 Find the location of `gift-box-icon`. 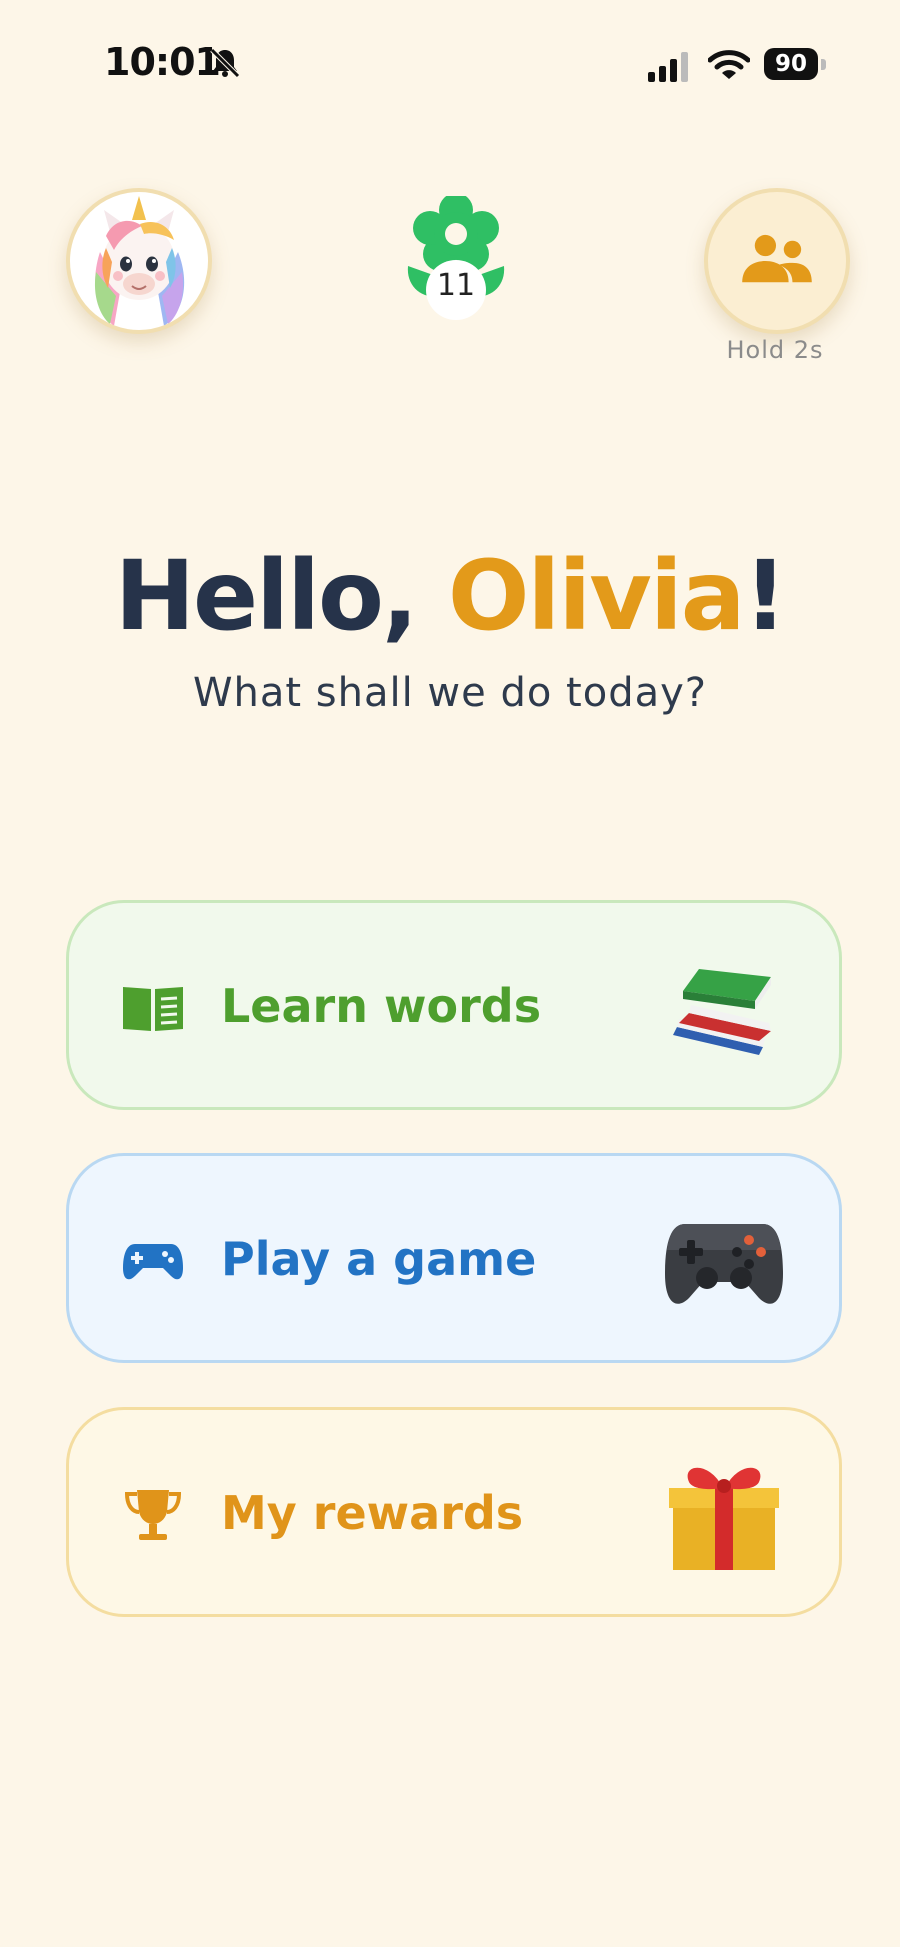

gift-box-icon is located at coordinates (724, 1518).